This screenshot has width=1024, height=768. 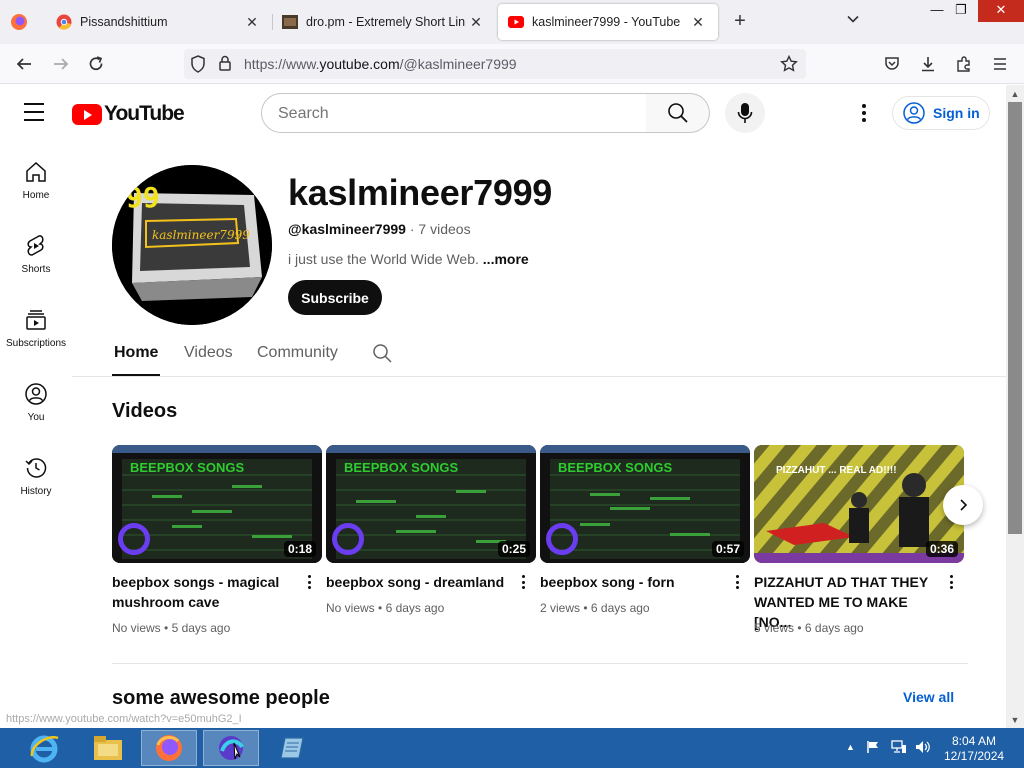 I want to click on show-hidden-icons-icon: ▲, so click(x=850, y=747).